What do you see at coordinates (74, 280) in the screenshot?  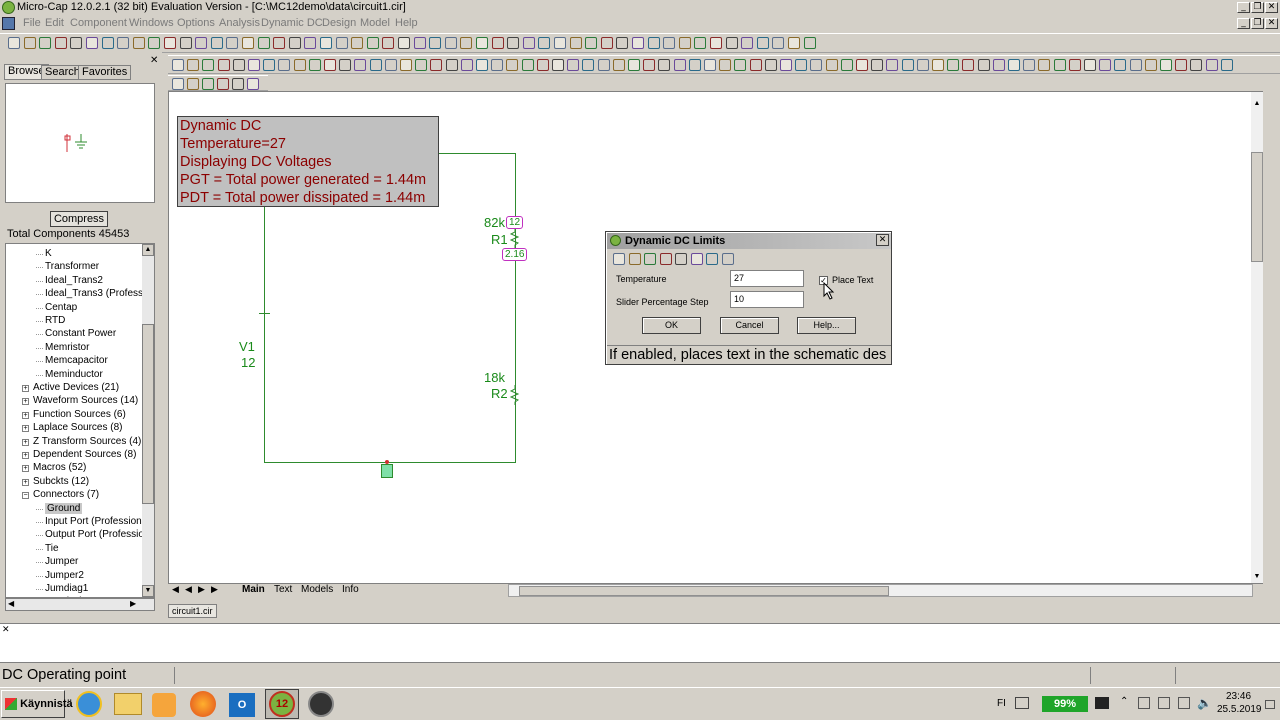 I see `tree-leaf: Ideal_Trans2` at bounding box center [74, 280].